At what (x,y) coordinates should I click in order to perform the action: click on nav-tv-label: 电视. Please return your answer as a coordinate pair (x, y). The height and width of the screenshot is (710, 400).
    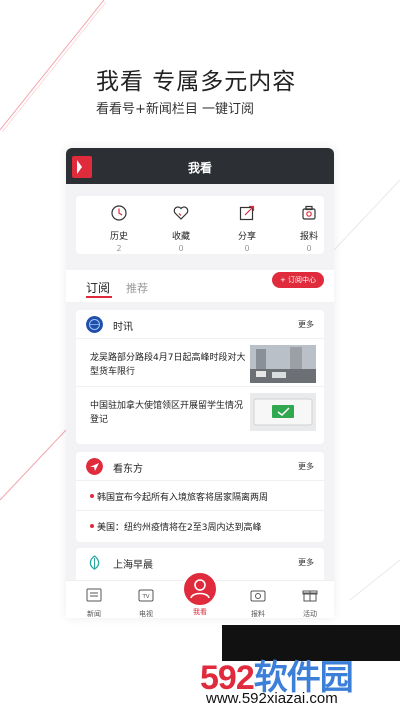
    Looking at the image, I should click on (146, 614).